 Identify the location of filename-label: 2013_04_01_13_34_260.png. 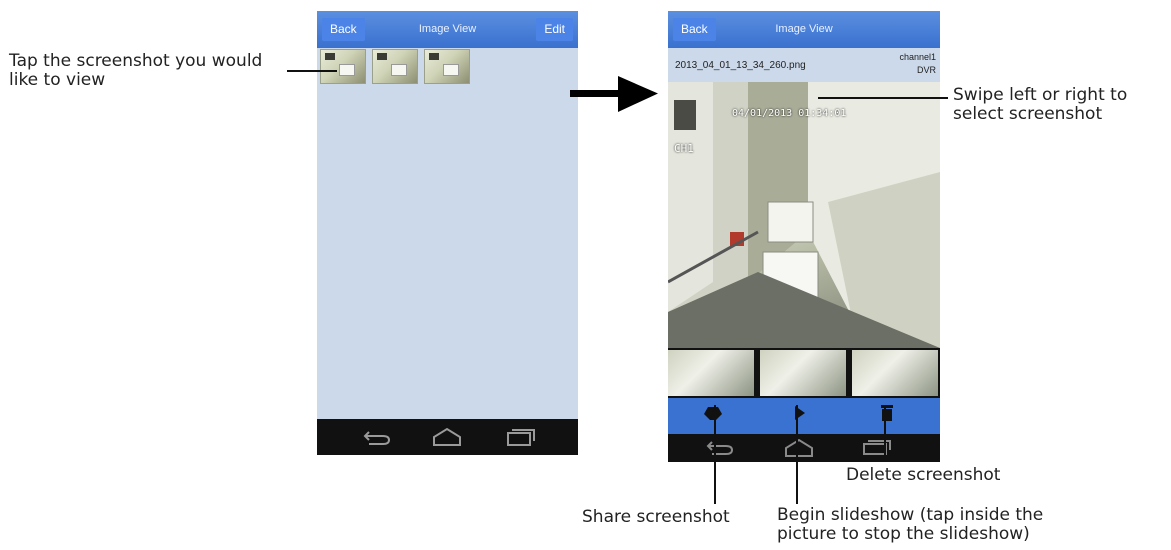
(740, 65).